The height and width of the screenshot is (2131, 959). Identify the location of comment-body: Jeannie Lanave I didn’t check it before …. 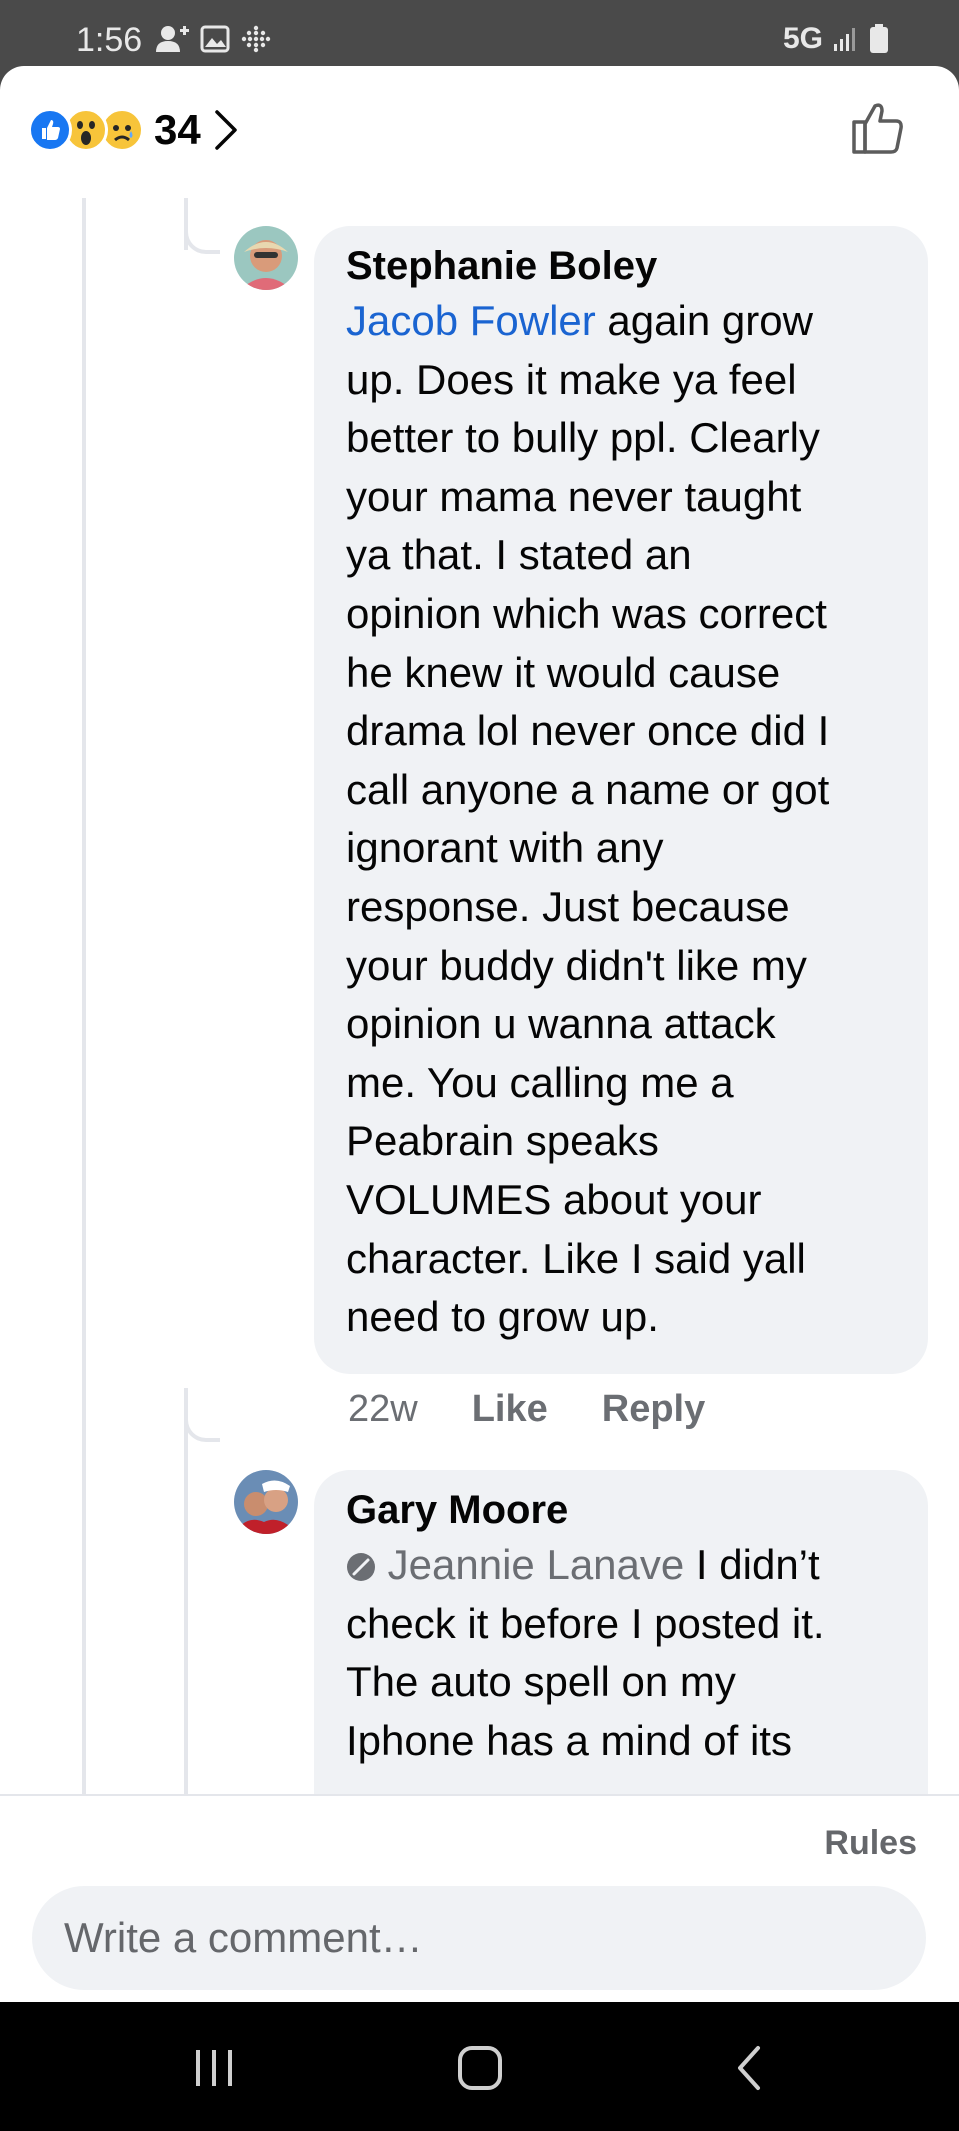
(621, 1653).